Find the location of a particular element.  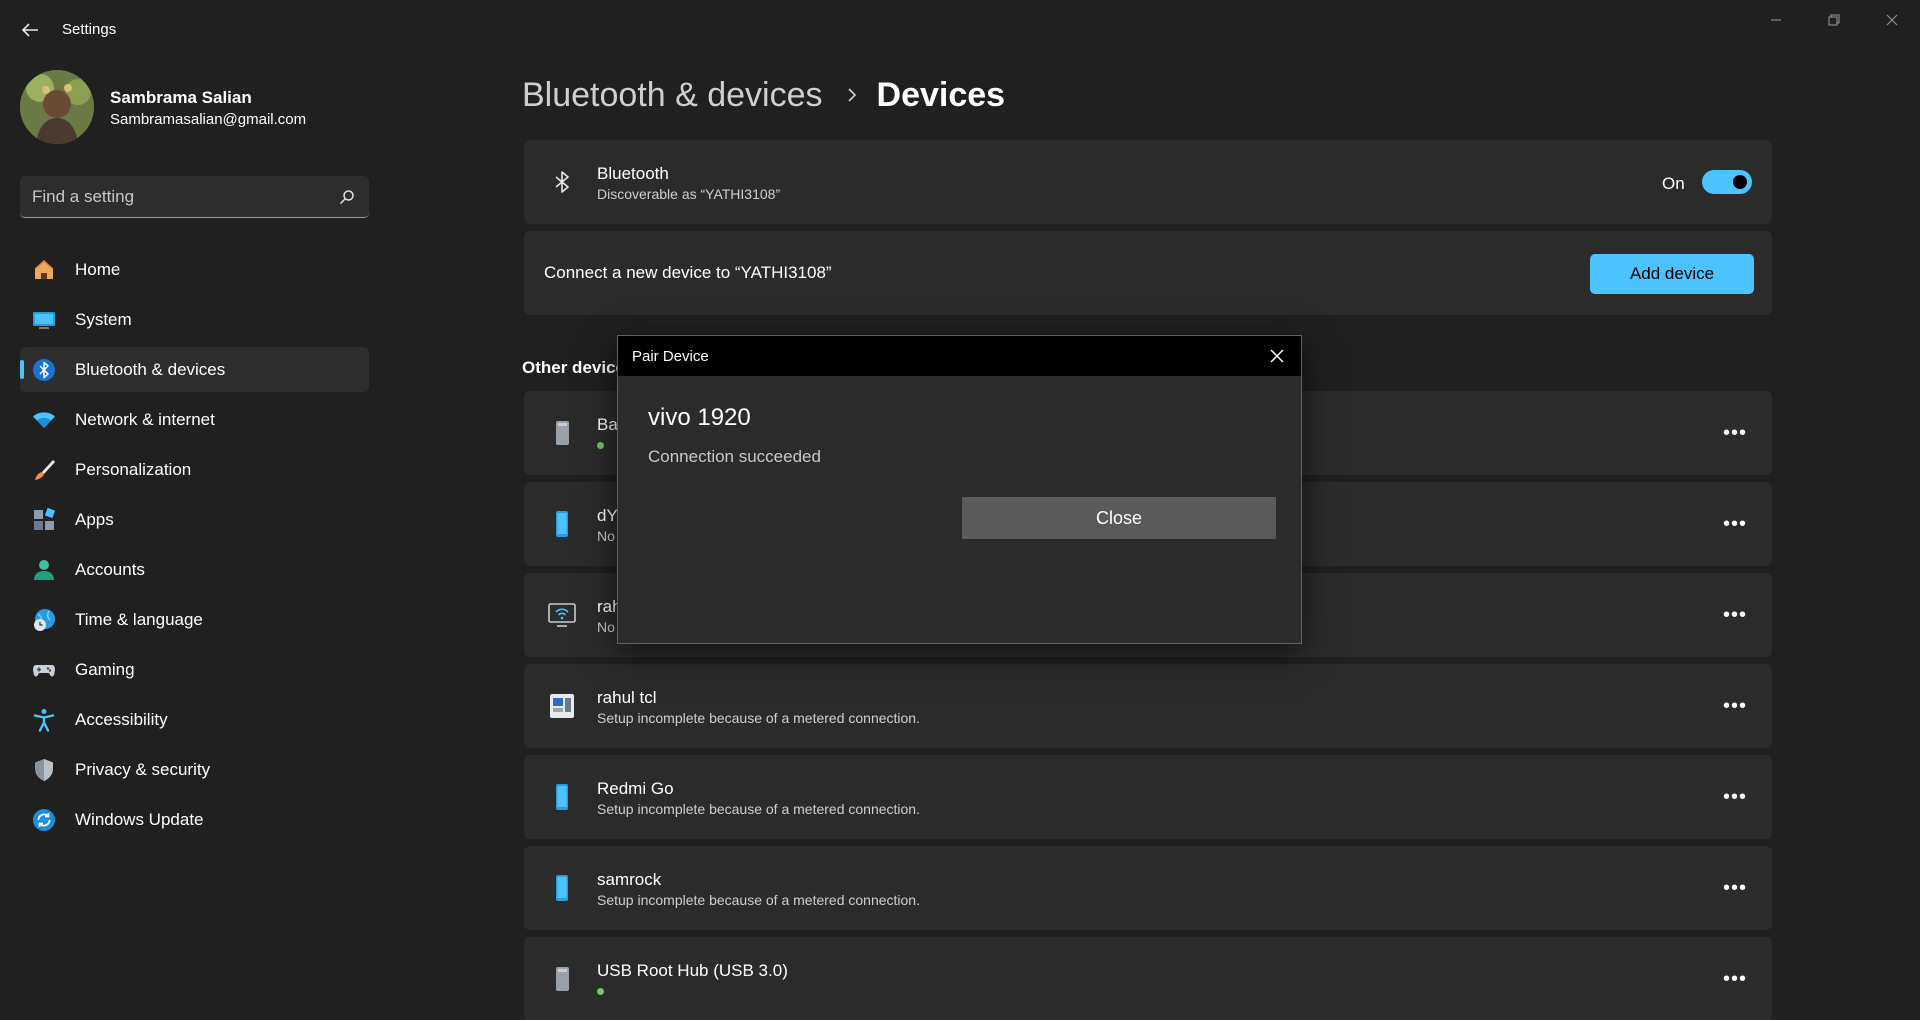

user-email: Sambramasalian@gmail.com is located at coordinates (208, 119).